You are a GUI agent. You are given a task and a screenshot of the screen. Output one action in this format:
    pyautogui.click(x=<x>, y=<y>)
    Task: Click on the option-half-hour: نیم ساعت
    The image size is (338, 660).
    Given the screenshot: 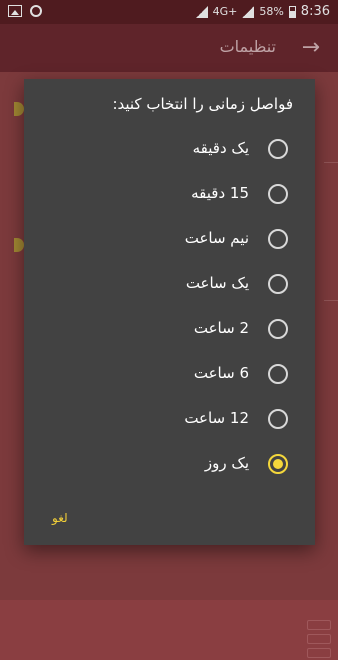 What is the action you would take?
    pyautogui.click(x=169, y=239)
    